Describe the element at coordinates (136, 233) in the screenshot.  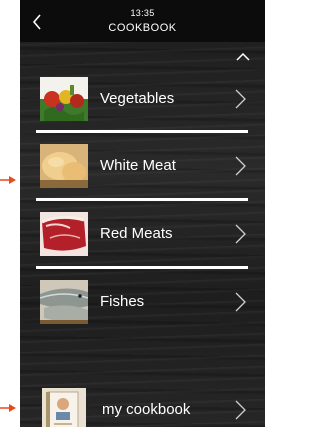
I see `menu-item-label: Red Meats` at that location.